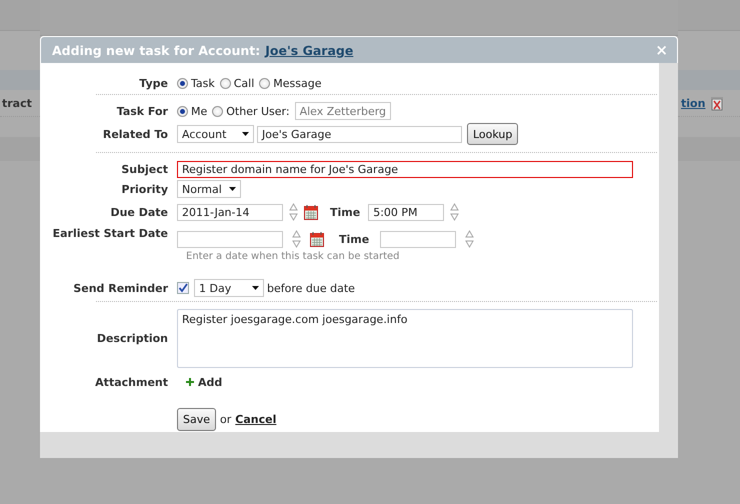 The width and height of the screenshot is (740, 504). Describe the element at coordinates (309, 50) in the screenshot. I see `account-link: Joe's Garage` at that location.